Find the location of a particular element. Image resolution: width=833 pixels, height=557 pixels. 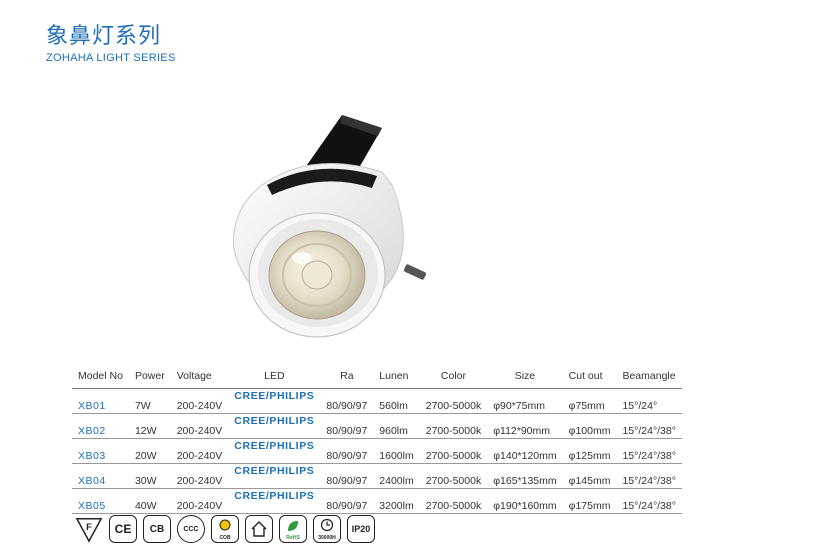

cell-size: φ112*90mm is located at coordinates (525, 426).